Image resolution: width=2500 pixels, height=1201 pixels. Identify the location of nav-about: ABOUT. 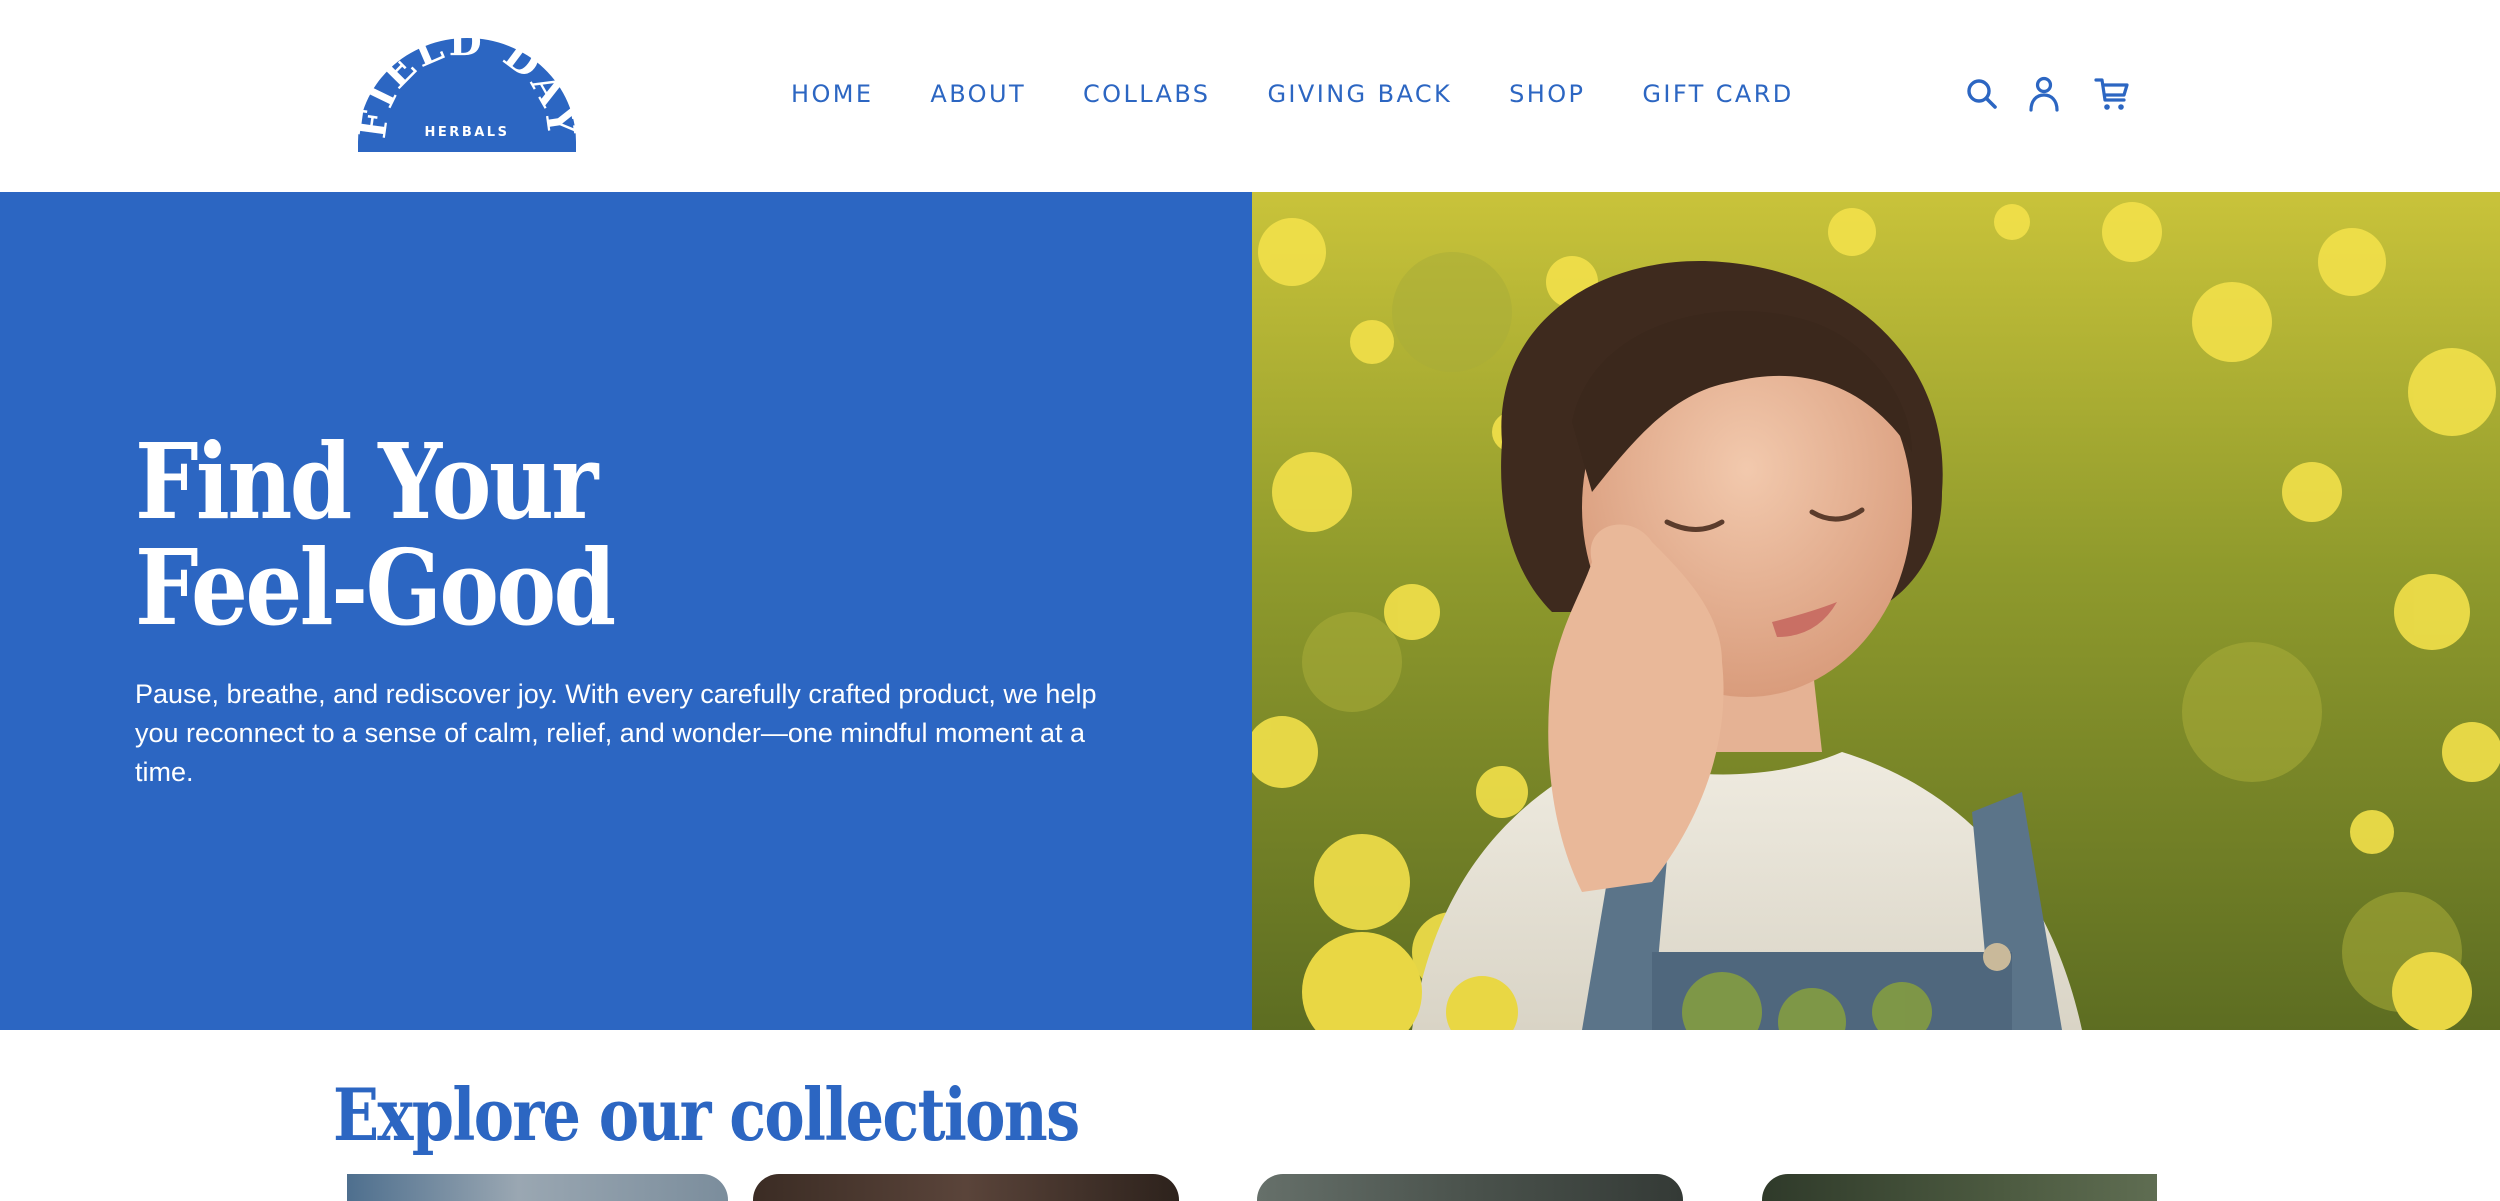
(978, 94).